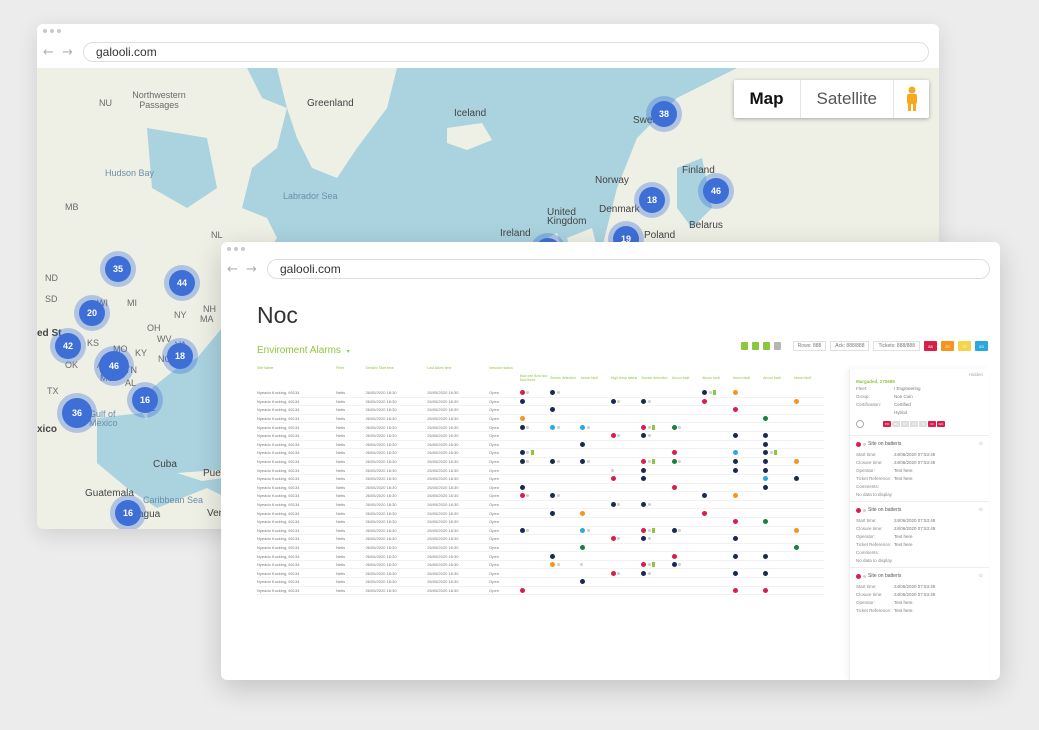 The image size is (1039, 730). I want to click on severity-chip: 20, so click(947, 346).